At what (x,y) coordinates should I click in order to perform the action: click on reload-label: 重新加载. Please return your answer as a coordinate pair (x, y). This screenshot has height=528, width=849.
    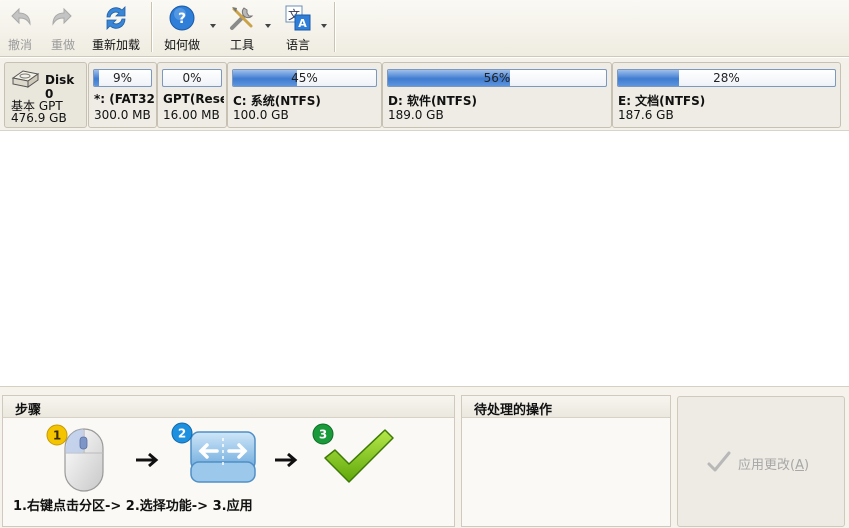
    Looking at the image, I should click on (115, 45).